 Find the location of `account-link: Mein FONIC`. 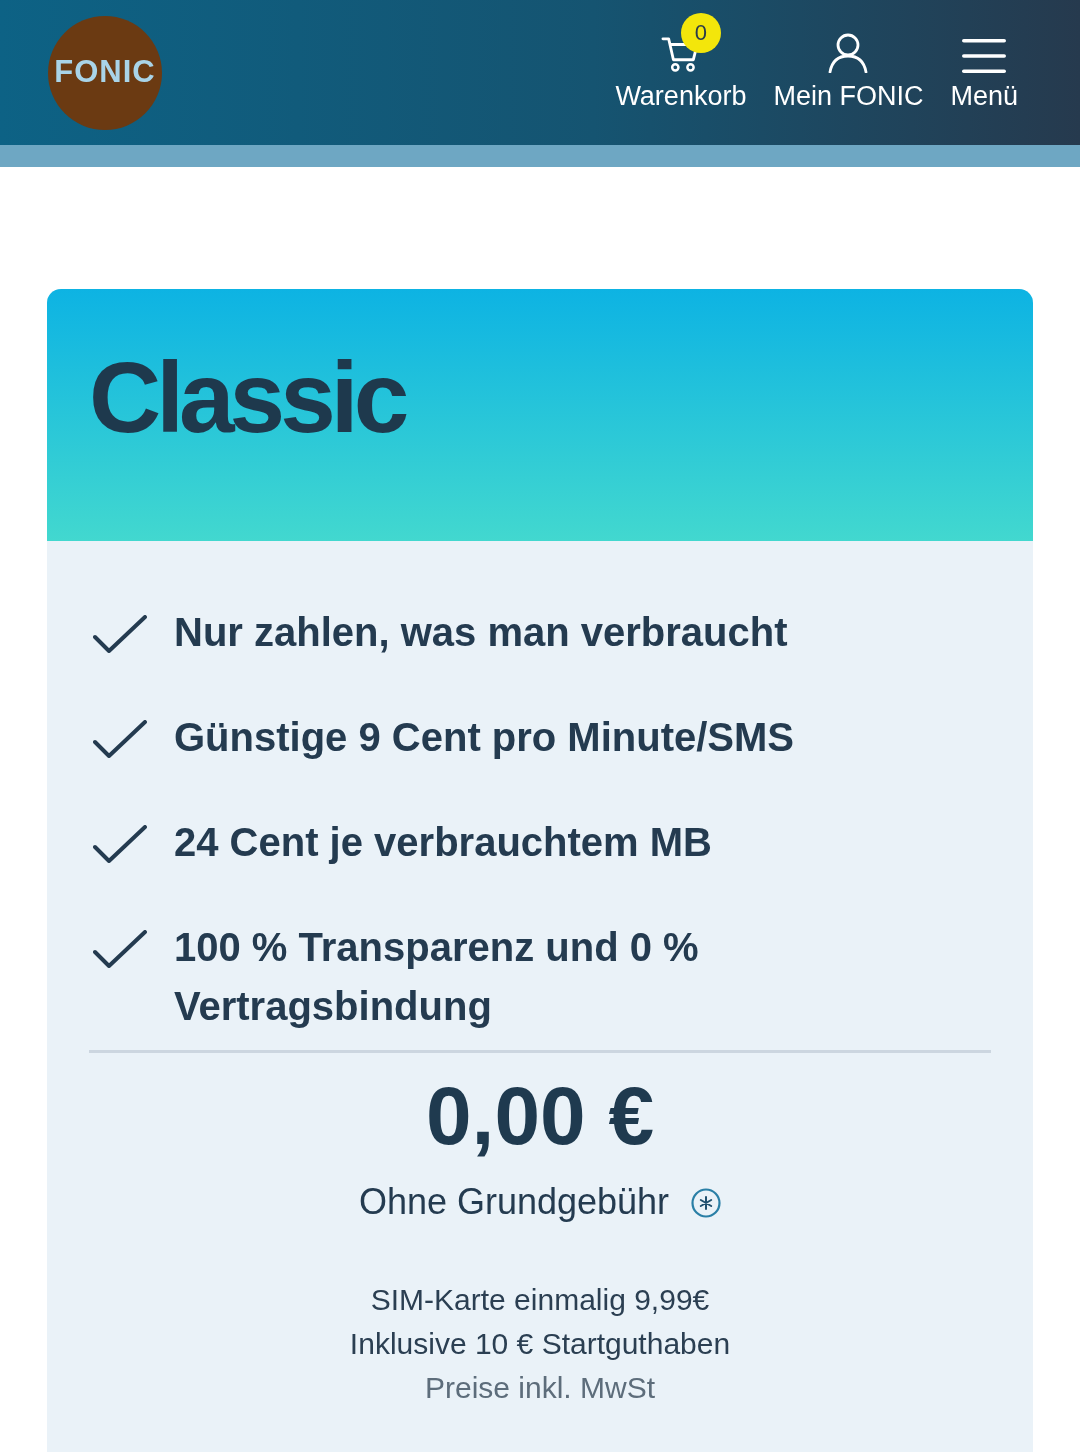

account-link: Mein FONIC is located at coordinates (848, 63).